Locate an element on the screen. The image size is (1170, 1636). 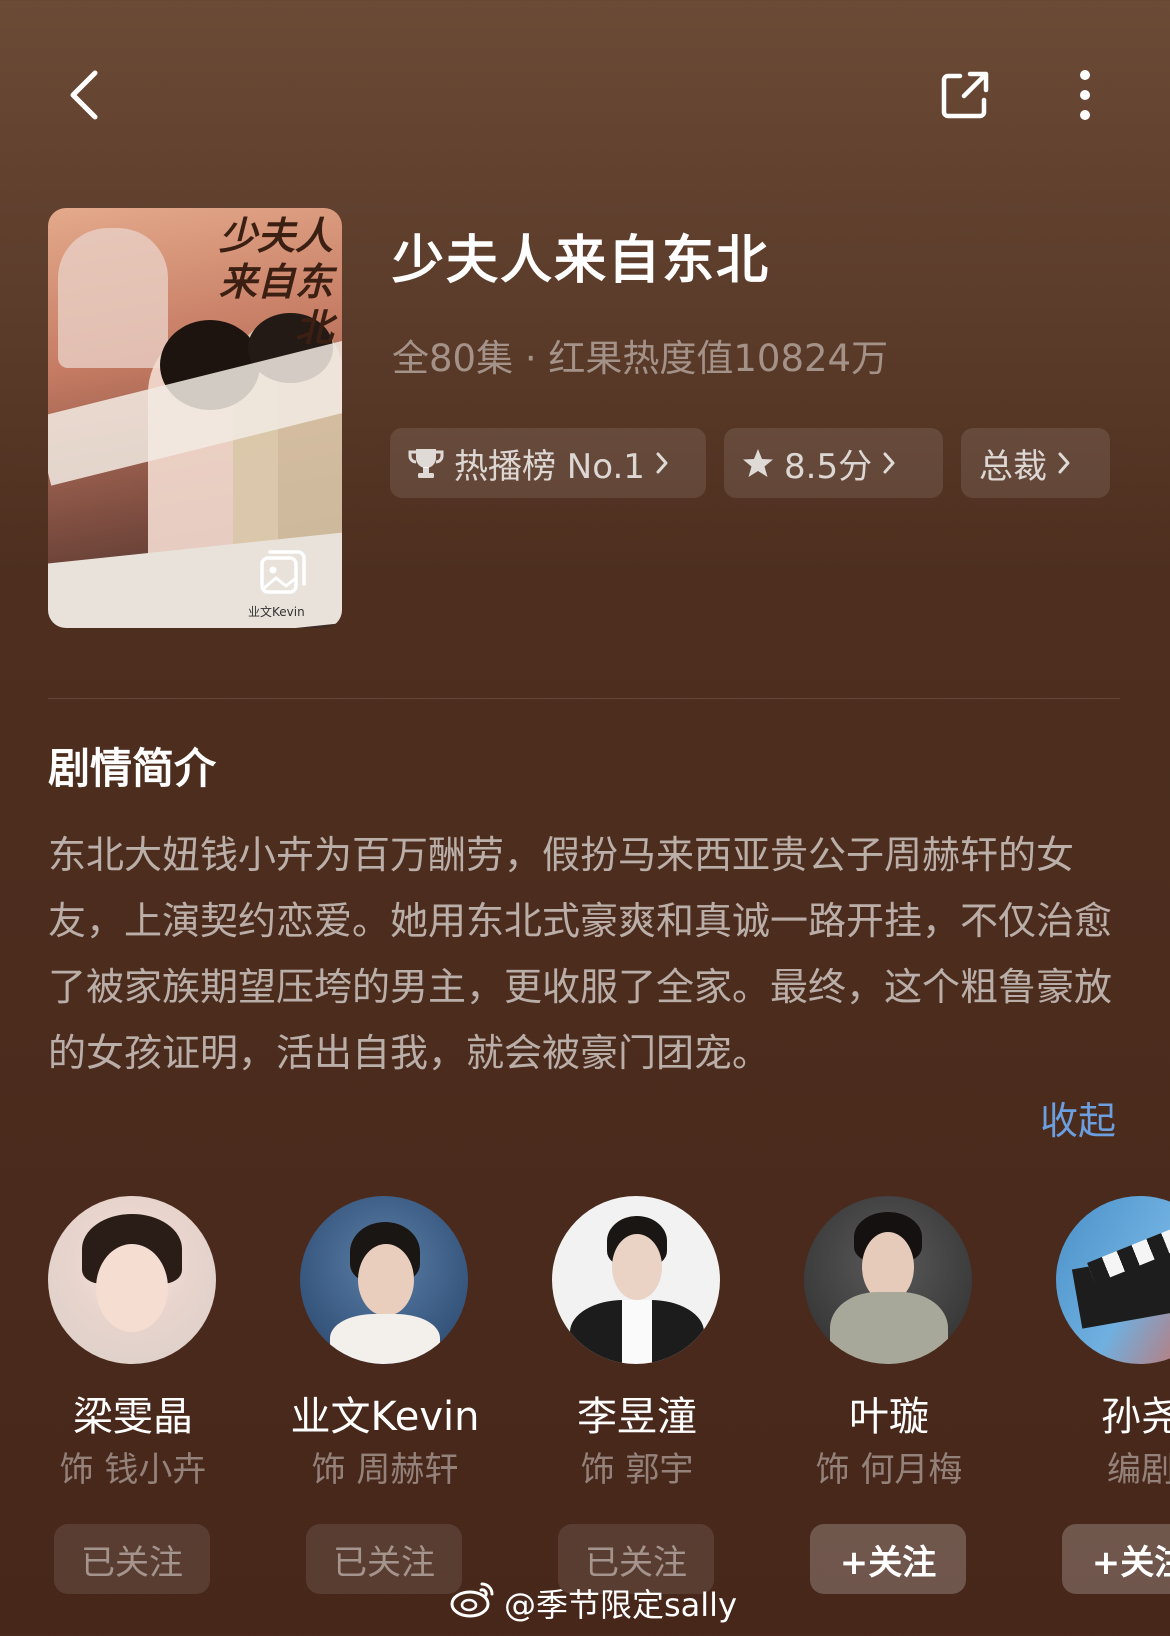
cast-name: 李昱潼 is located at coordinates (637, 1417).